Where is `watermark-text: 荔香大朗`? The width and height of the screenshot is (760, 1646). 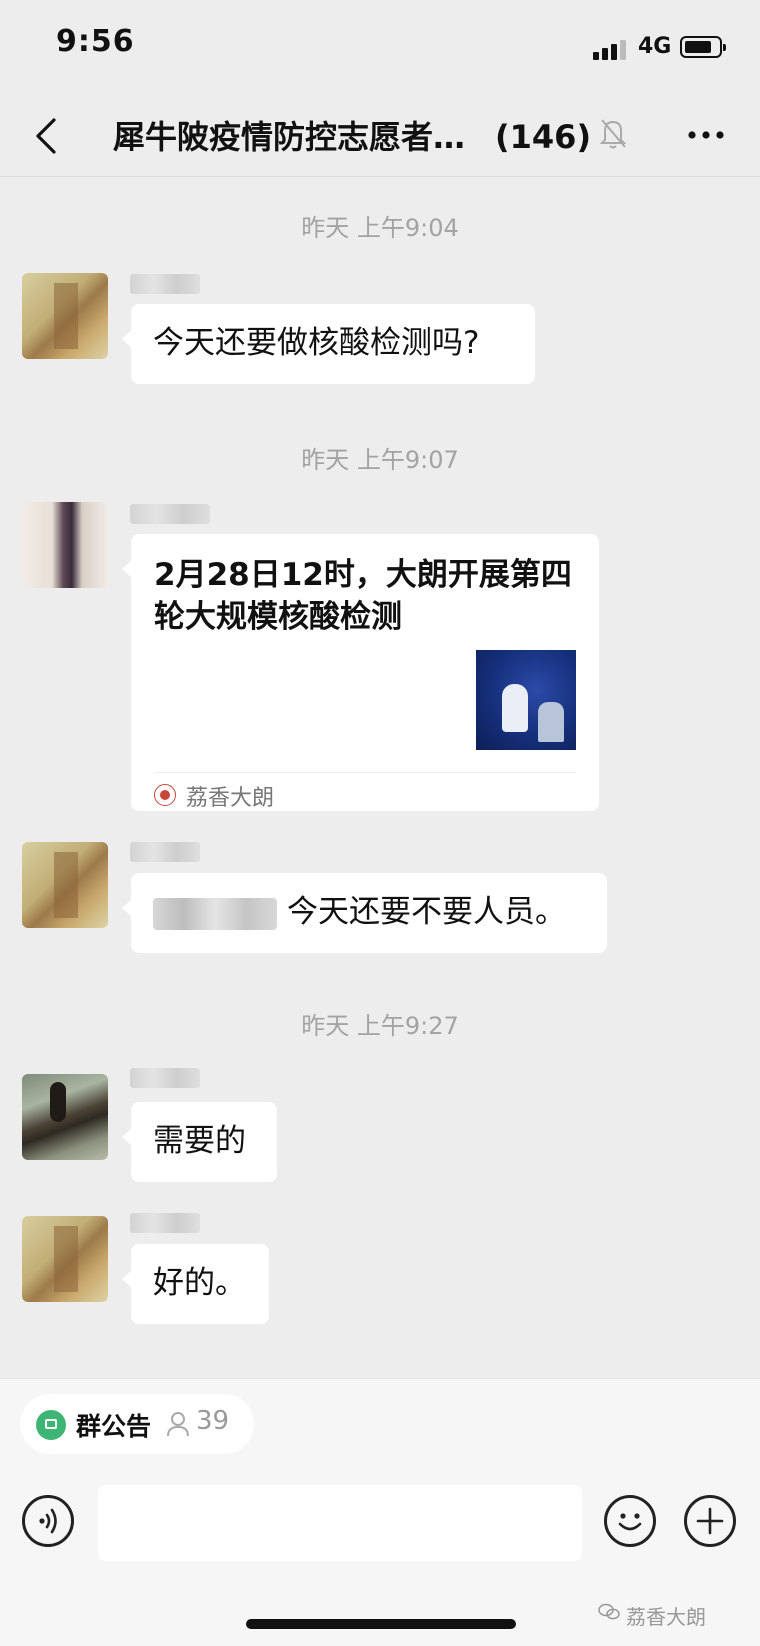 watermark-text: 荔香大朗 is located at coordinates (666, 1617).